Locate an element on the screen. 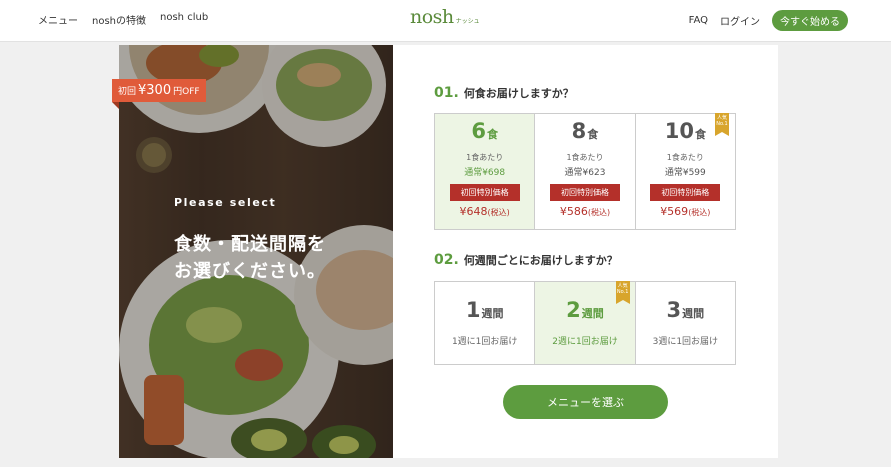 The width and height of the screenshot is (891, 467). meal-option-6: 6 食 1食あたり 通常¥698 初回特別価格 ¥648(税込) is located at coordinates (485, 171).